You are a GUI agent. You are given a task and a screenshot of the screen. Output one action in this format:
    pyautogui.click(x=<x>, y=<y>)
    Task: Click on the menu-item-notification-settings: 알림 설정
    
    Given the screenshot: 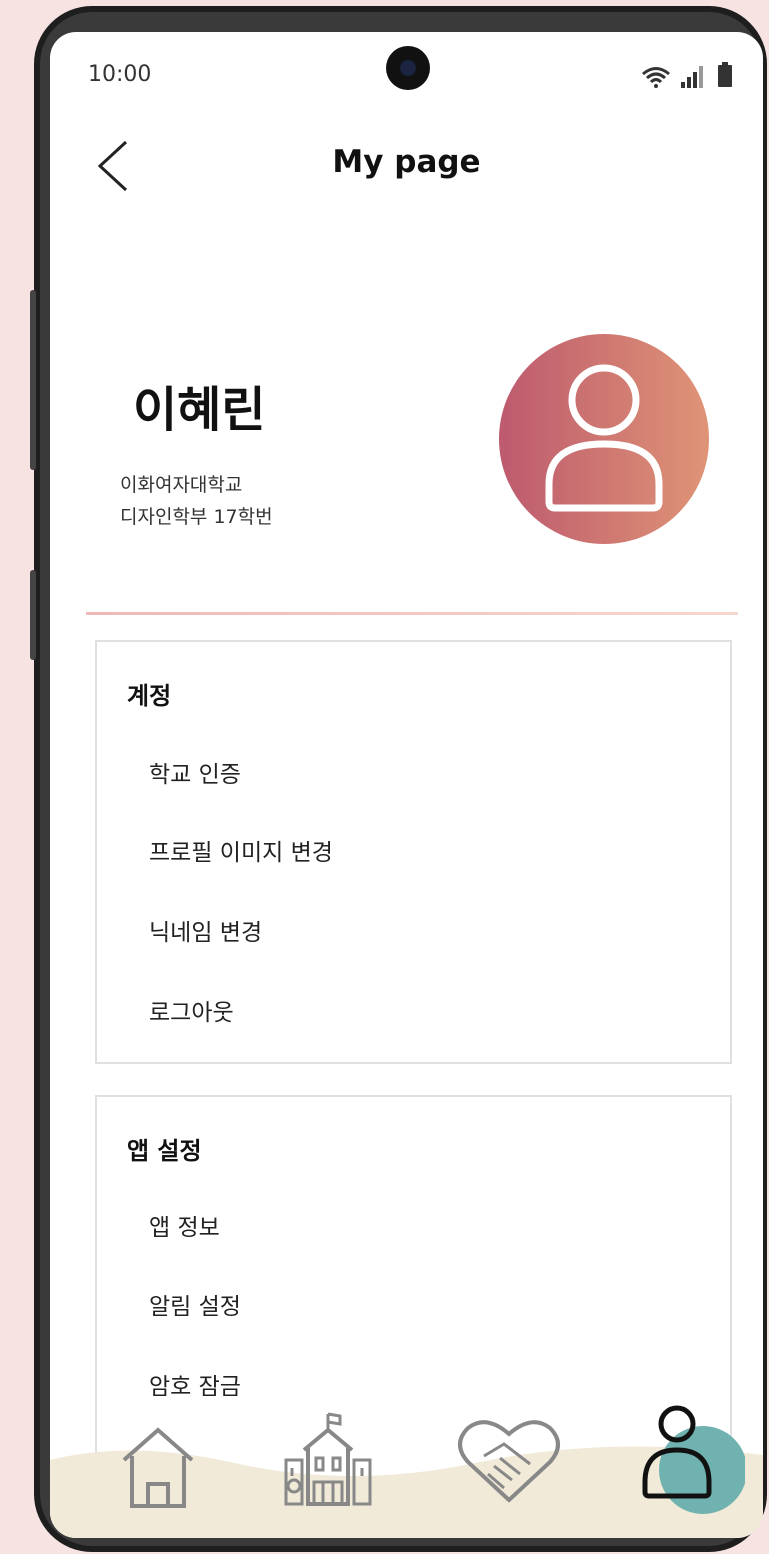 What is the action you would take?
    pyautogui.click(x=195, y=1304)
    